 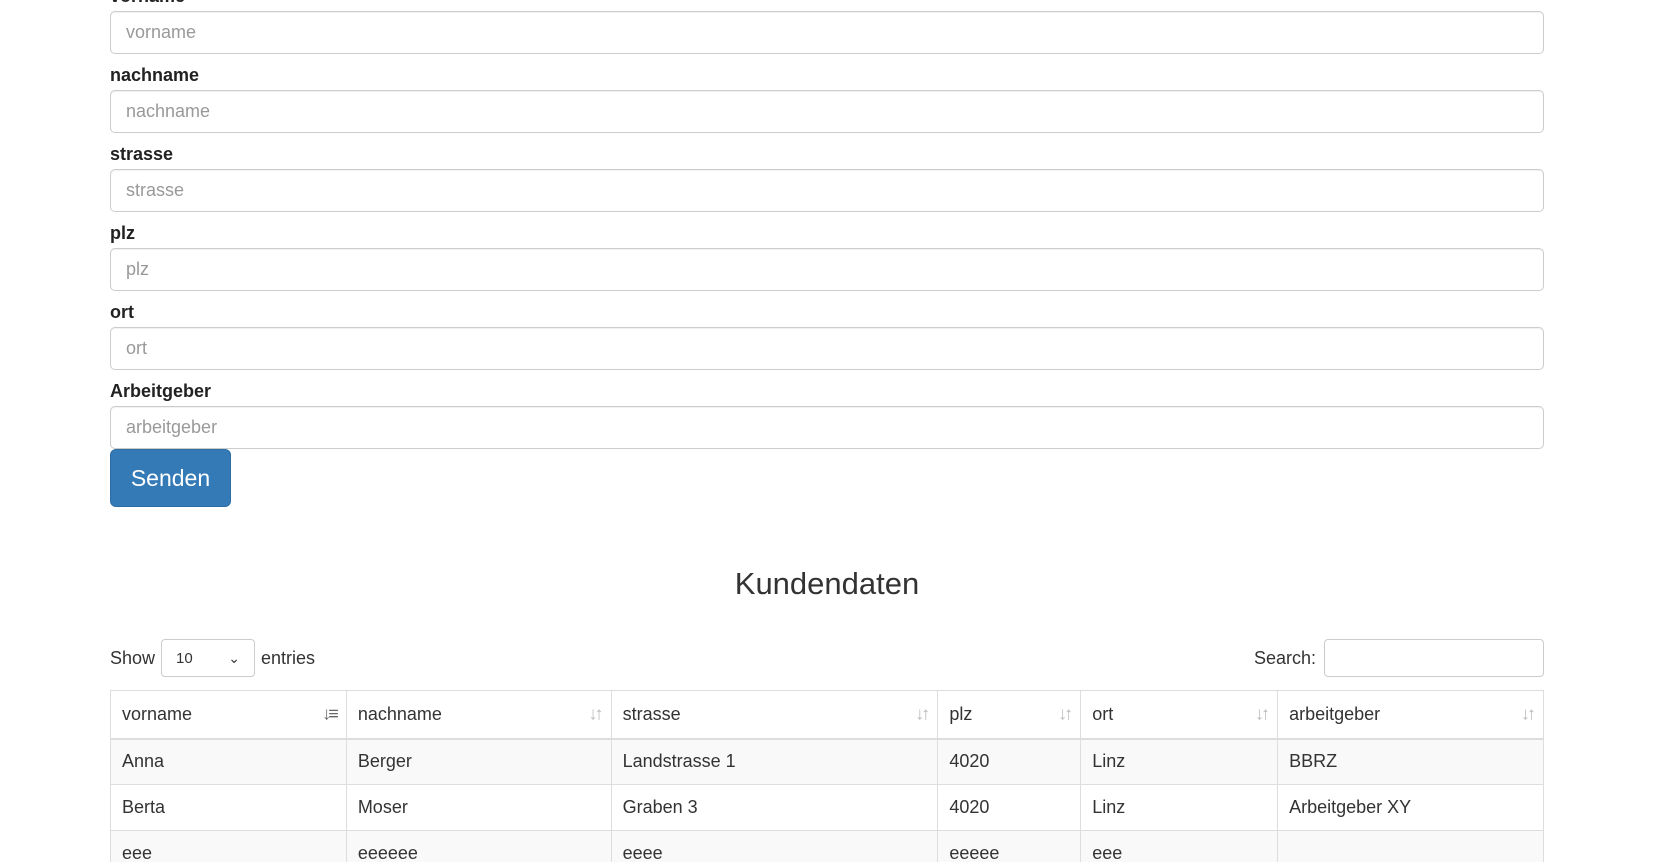 What do you see at coordinates (1410, 807) in the screenshot?
I see `table-cell: Arbeitgeber XY` at bounding box center [1410, 807].